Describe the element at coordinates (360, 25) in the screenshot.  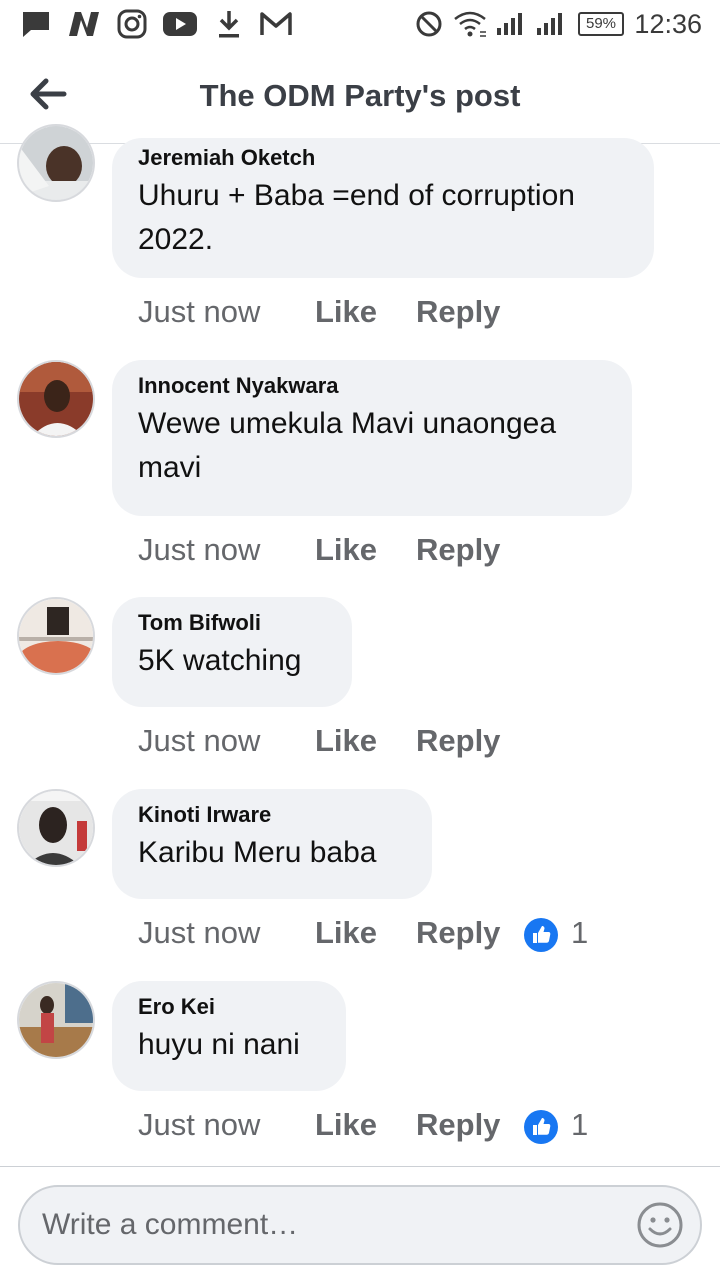
I see `status-bar: 59% 12:36` at that location.